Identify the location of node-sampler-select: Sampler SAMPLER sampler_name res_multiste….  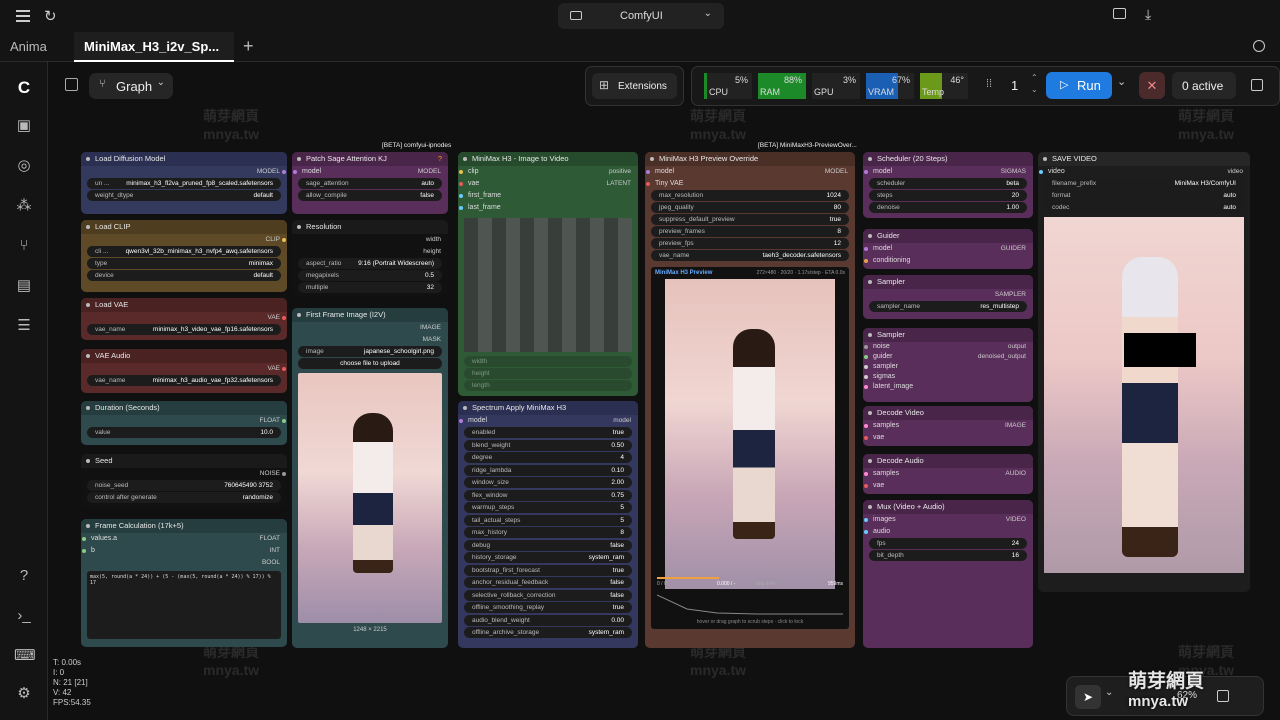
(948, 297).